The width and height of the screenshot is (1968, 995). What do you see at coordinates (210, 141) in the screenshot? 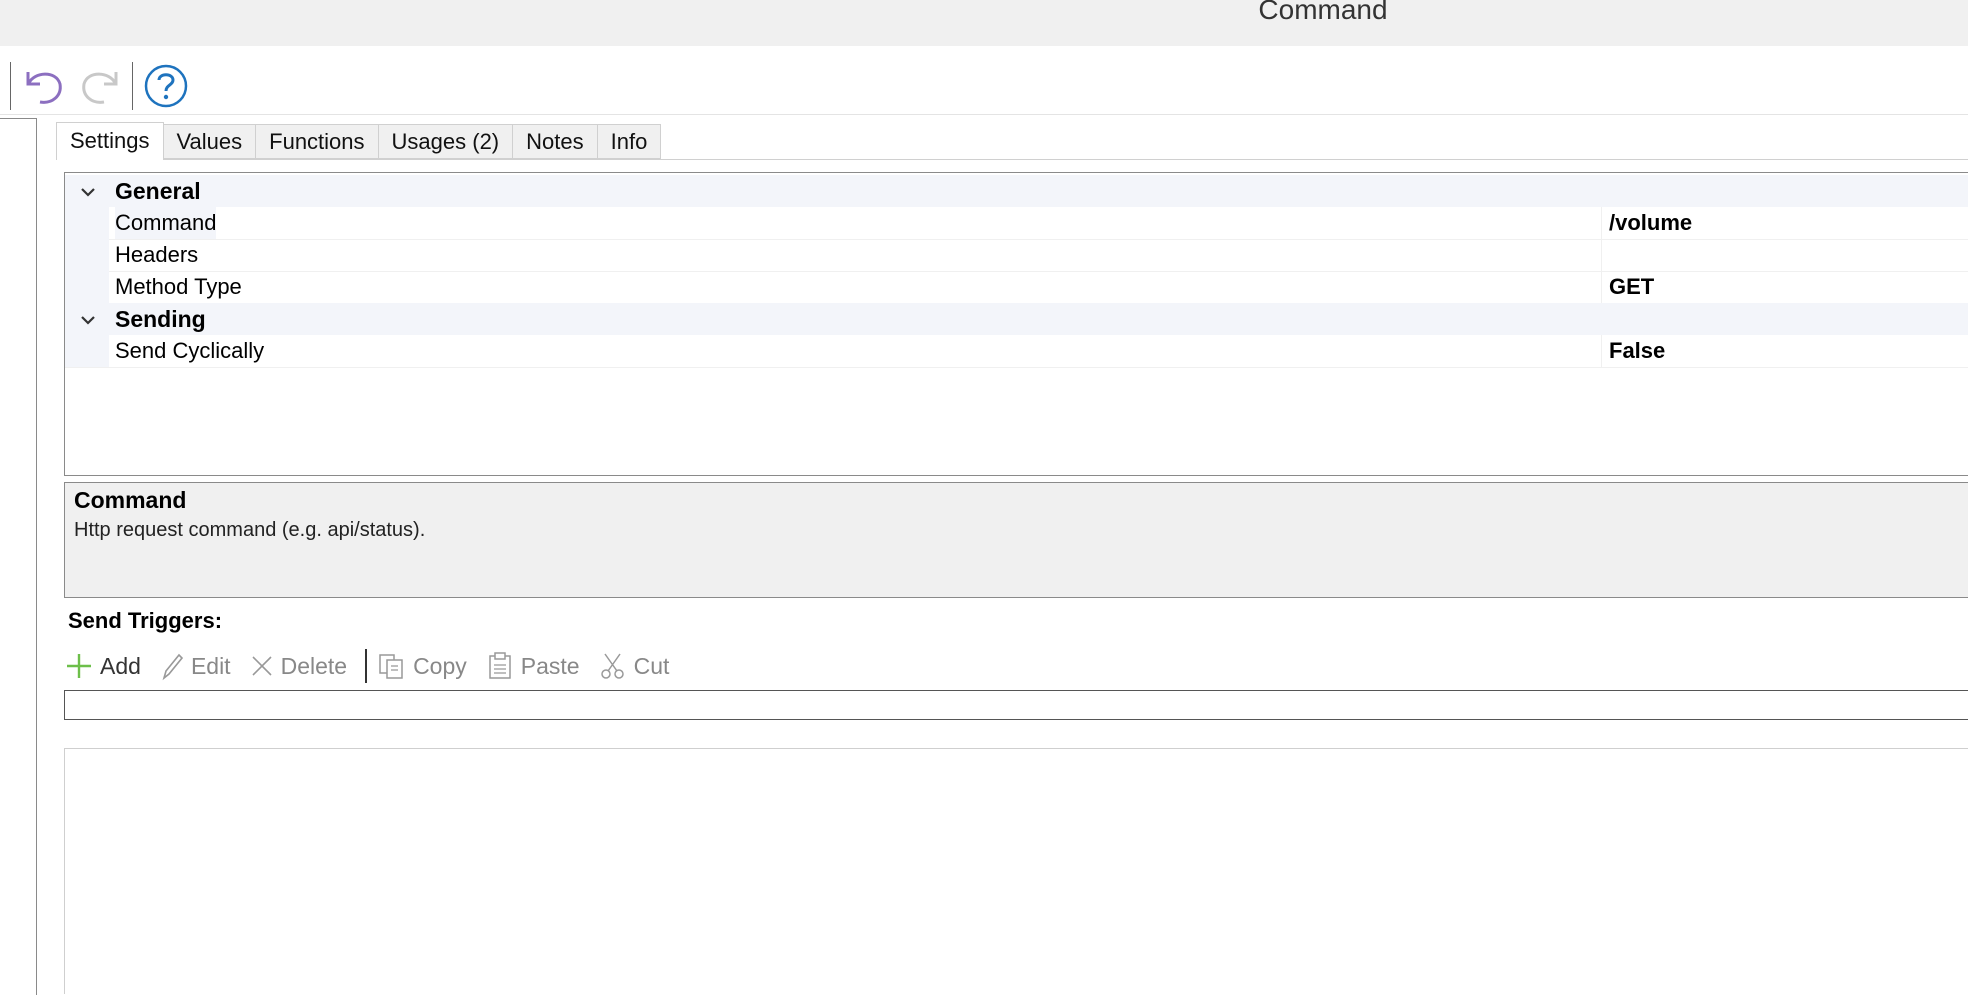
I see `tab-values: Values` at bounding box center [210, 141].